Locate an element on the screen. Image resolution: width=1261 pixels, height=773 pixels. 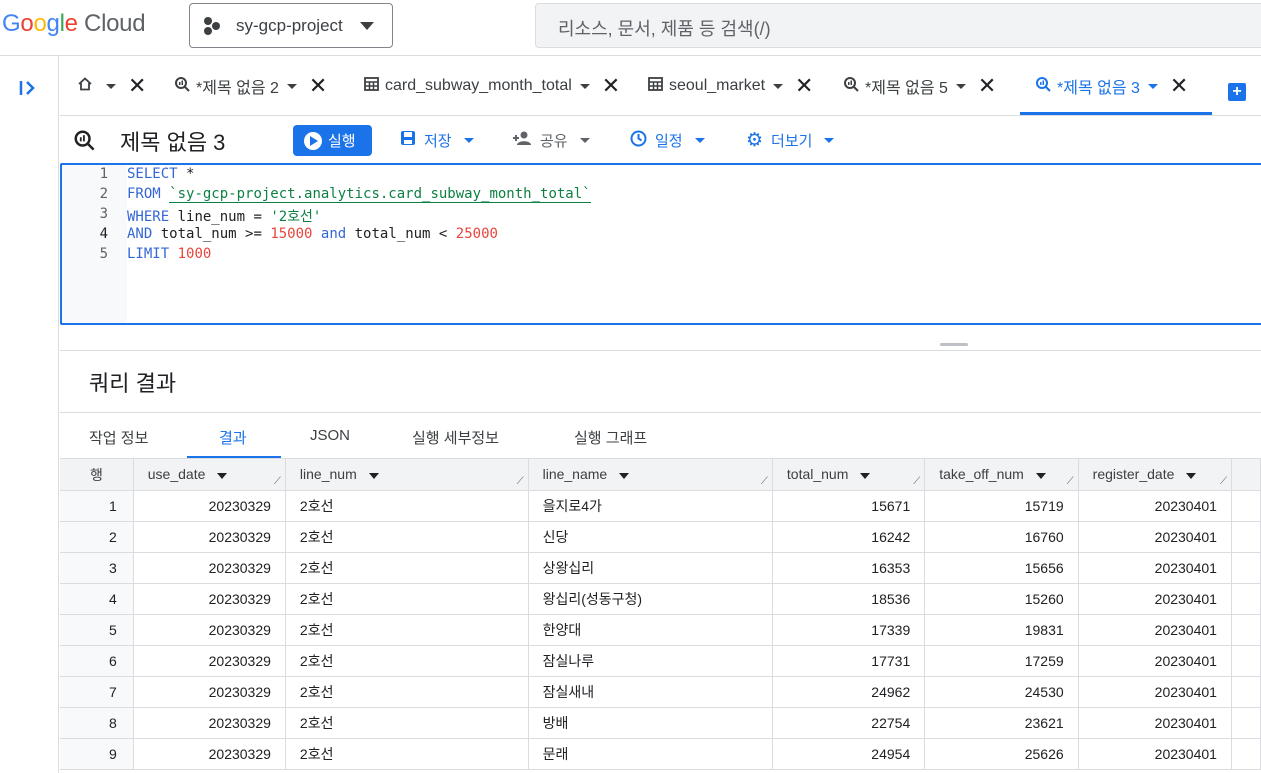
table-row: 5 20230329 2호선 한양대 17339 19831 20230401 is located at coordinates (660, 630).